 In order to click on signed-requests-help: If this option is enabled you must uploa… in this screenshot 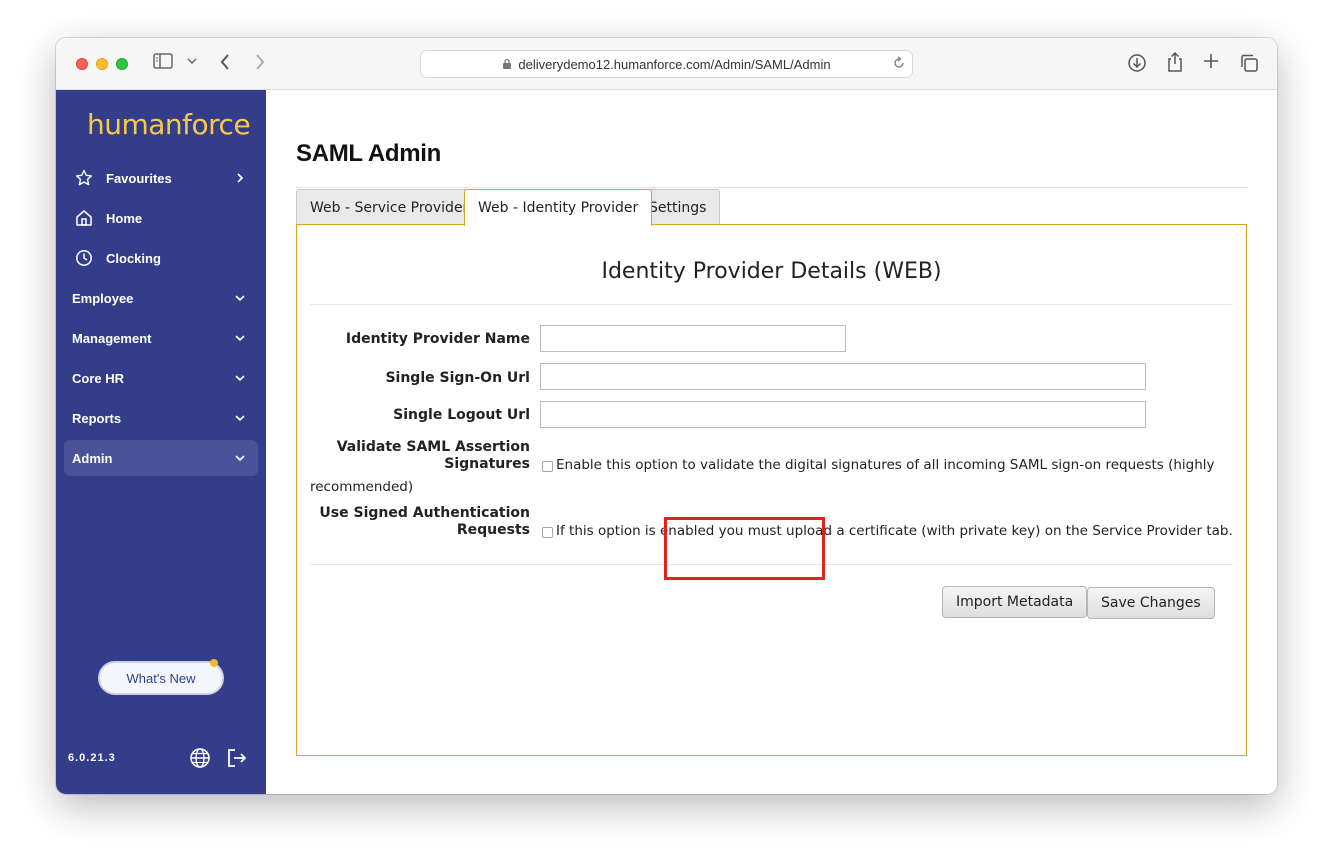, I will do `click(894, 531)`.